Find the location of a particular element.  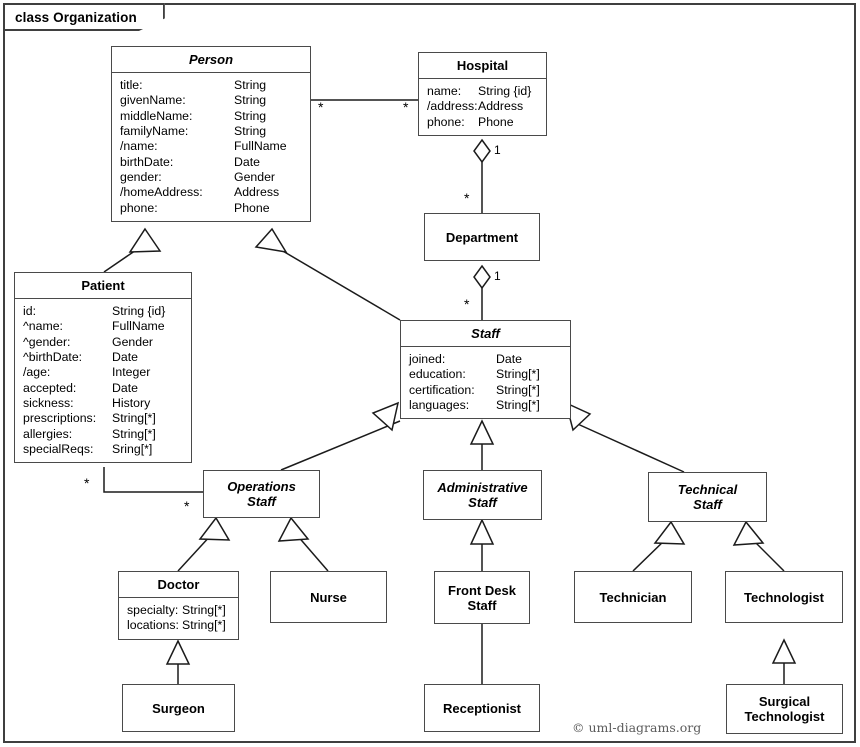

attribute-key: gender: is located at coordinates (141, 177).